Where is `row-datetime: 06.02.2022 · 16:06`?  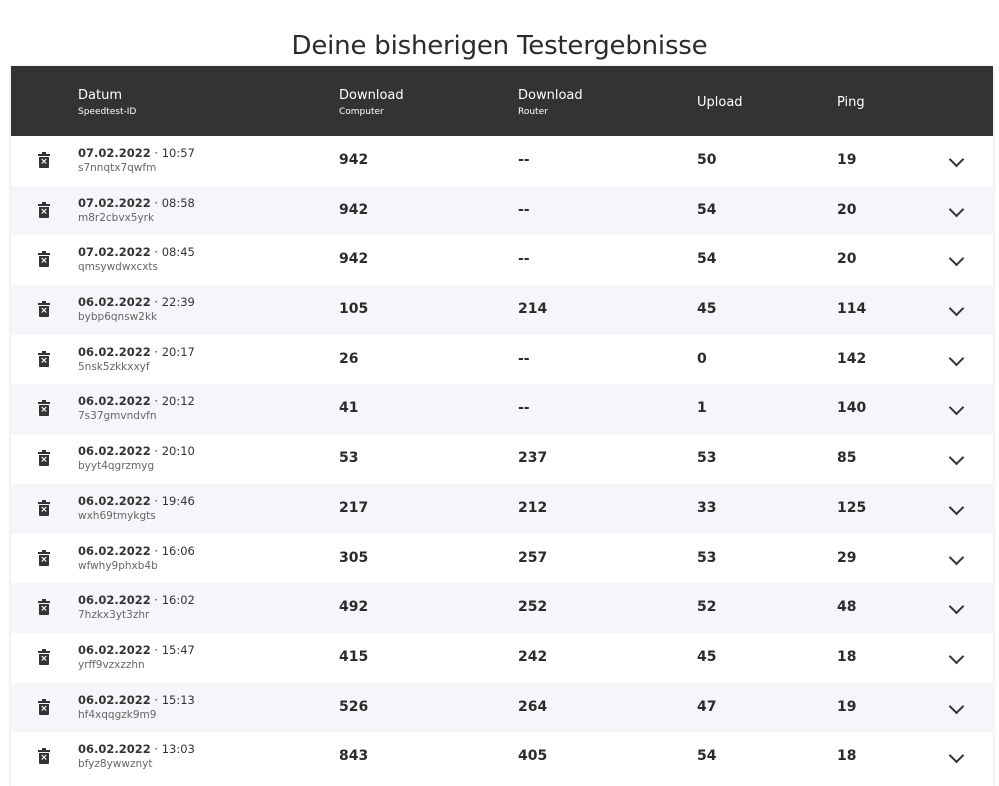 row-datetime: 06.02.2022 · 16:06 is located at coordinates (136, 550).